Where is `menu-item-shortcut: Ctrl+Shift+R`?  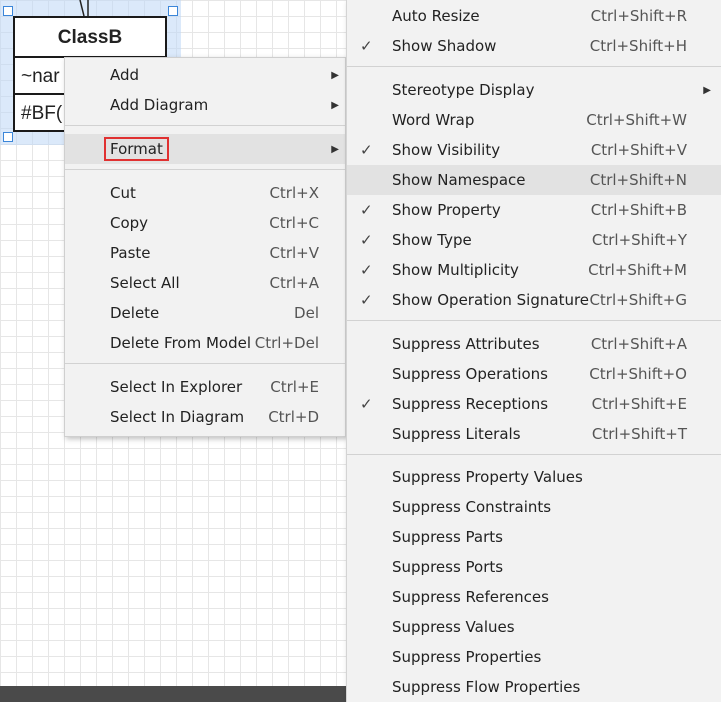 menu-item-shortcut: Ctrl+Shift+R is located at coordinates (638, 16).